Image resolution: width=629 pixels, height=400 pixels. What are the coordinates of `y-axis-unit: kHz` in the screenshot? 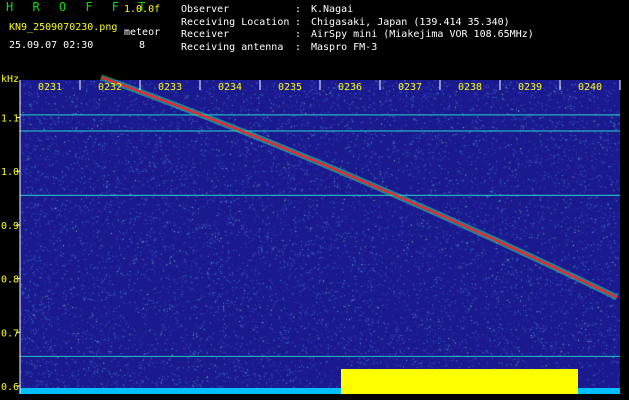 It's located at (10, 79).